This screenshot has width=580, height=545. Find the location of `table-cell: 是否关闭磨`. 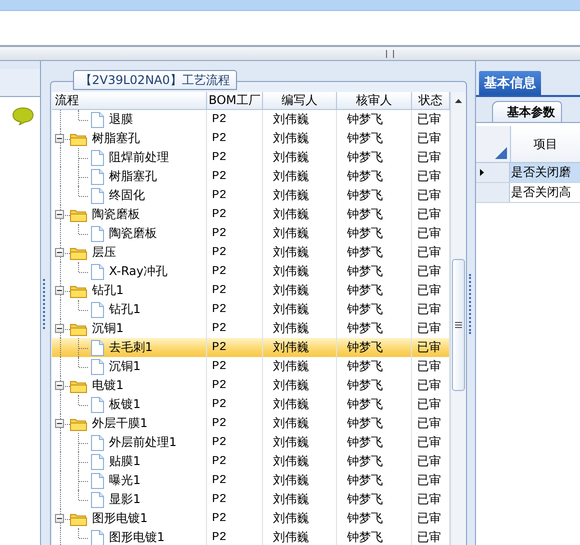

table-cell: 是否关闭磨 is located at coordinates (545, 172).